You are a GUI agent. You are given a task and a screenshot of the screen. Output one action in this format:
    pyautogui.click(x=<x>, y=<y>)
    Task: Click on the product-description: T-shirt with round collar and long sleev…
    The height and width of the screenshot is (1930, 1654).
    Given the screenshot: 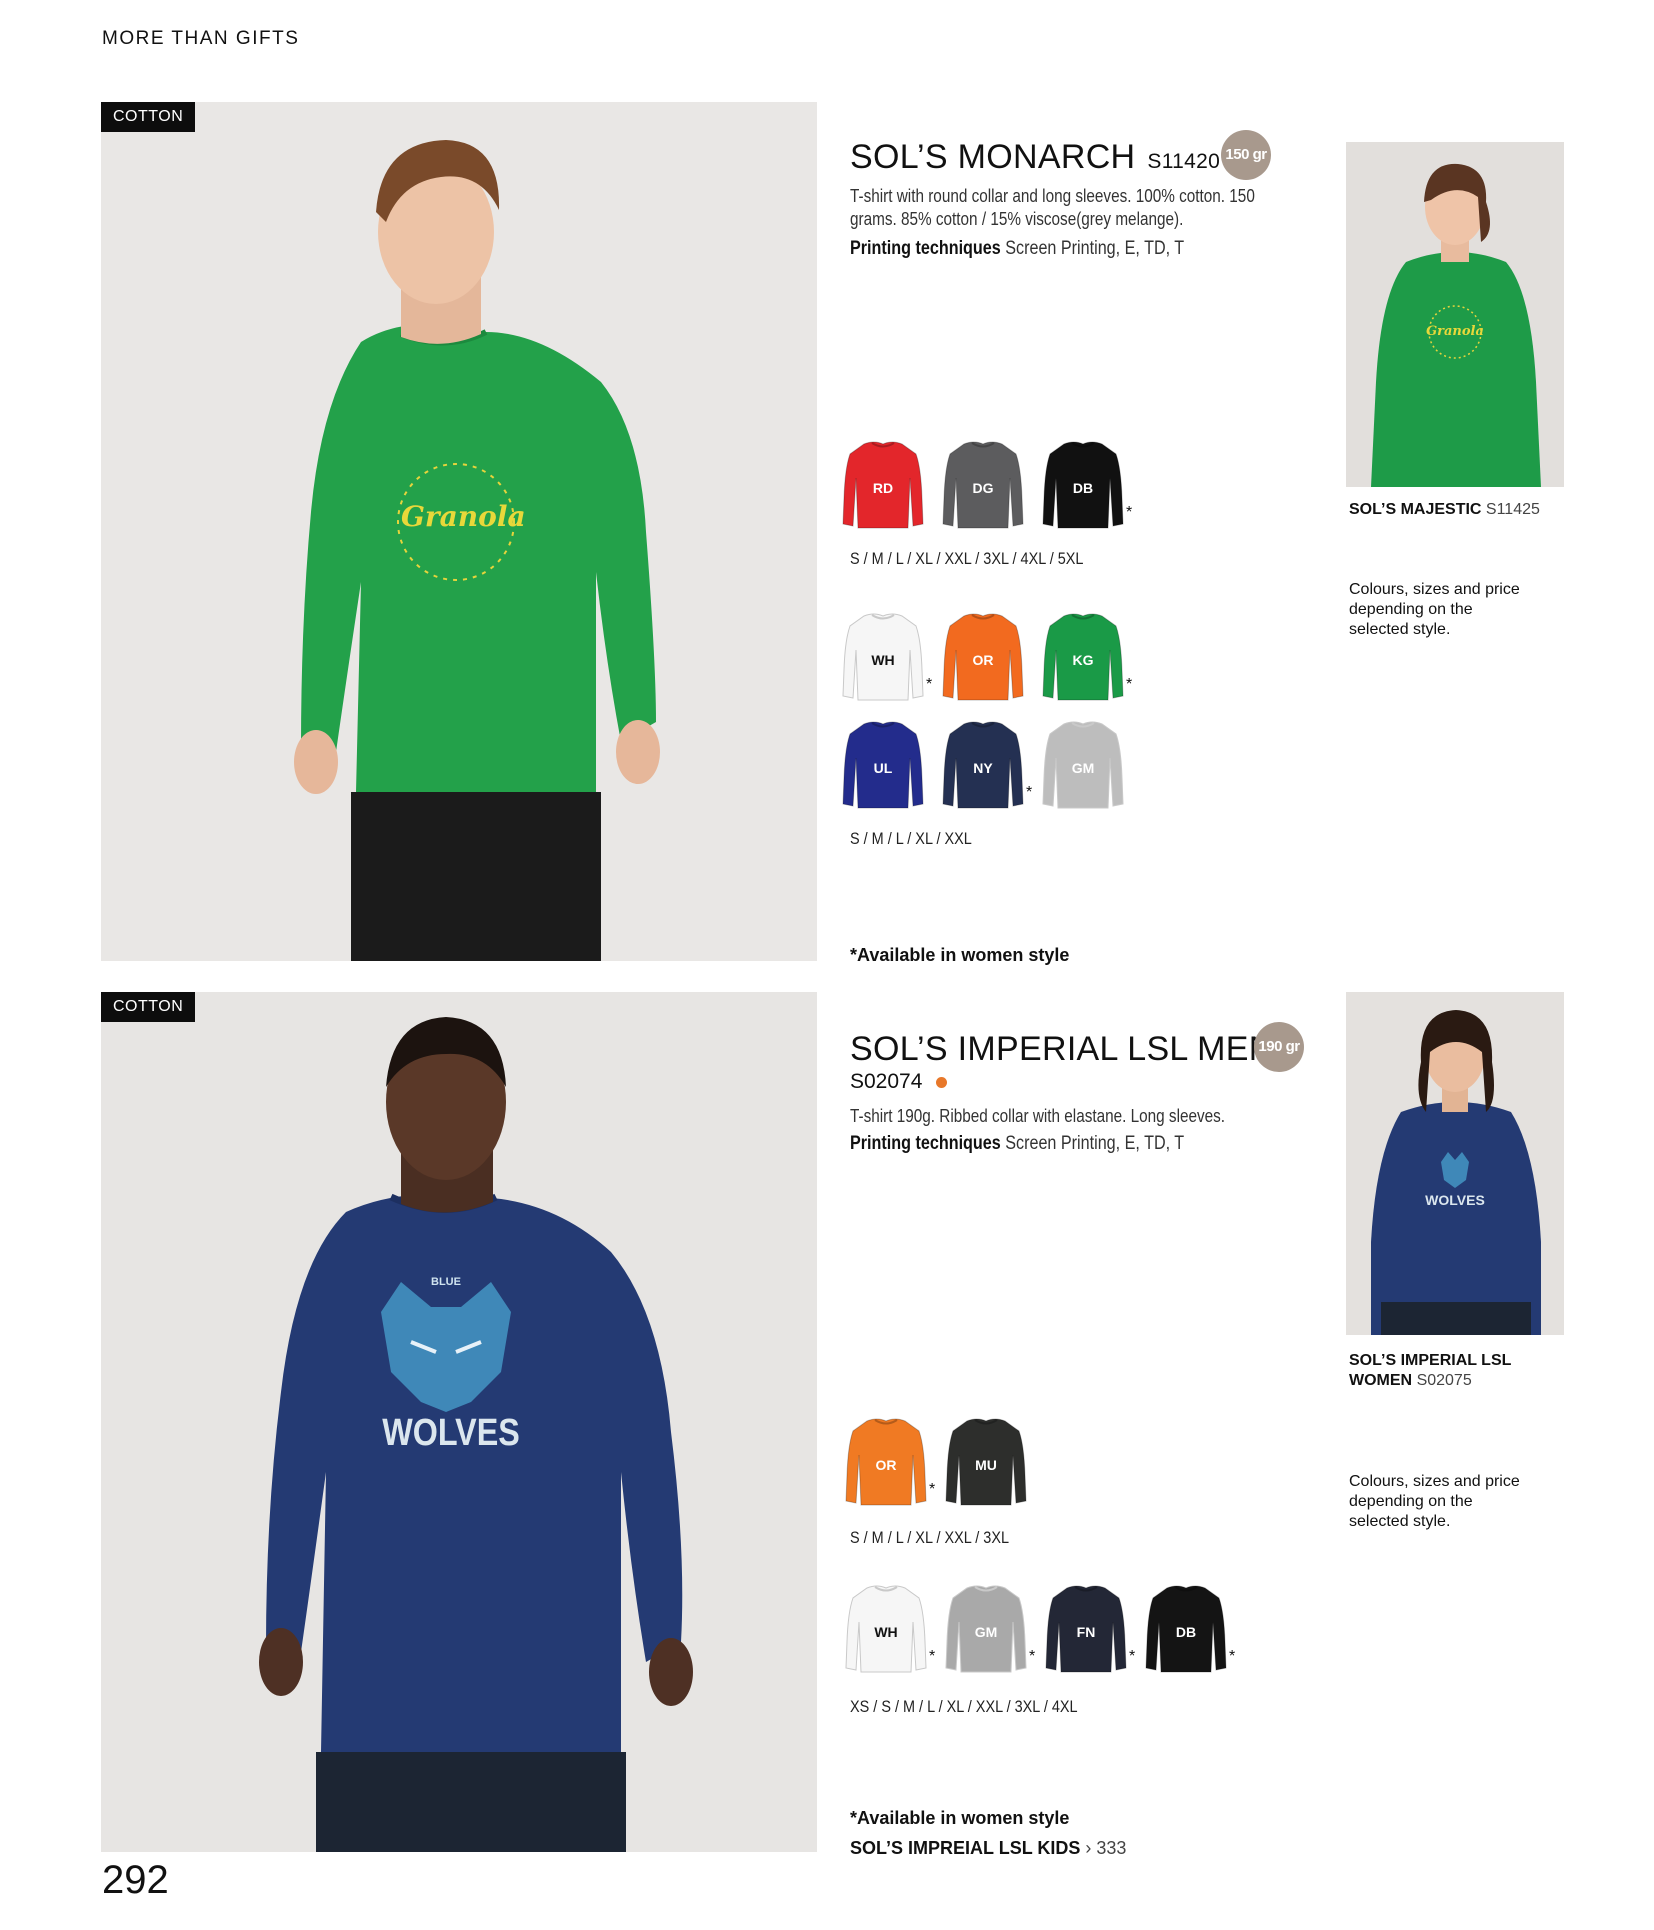 What is the action you would take?
    pyautogui.click(x=1052, y=207)
    